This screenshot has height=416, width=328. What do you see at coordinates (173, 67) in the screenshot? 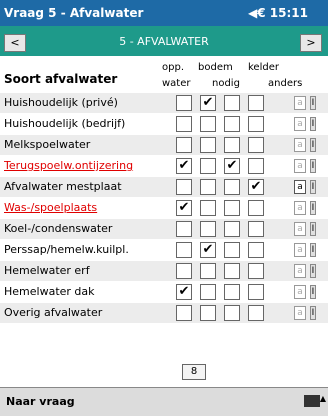
I see `col-header-0-line1: opp.` at bounding box center [173, 67].